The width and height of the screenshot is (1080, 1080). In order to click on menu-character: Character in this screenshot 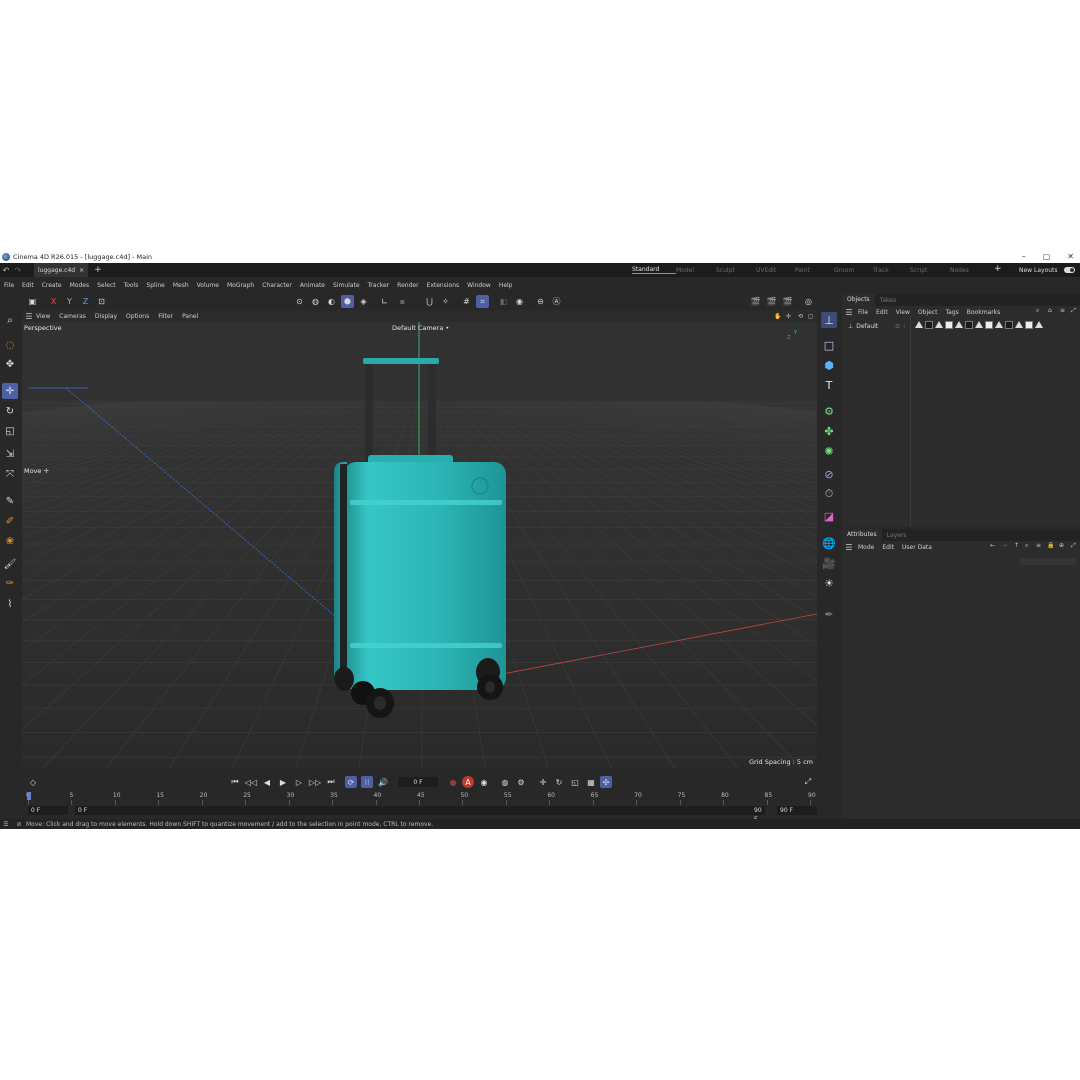, I will do `click(277, 285)`.